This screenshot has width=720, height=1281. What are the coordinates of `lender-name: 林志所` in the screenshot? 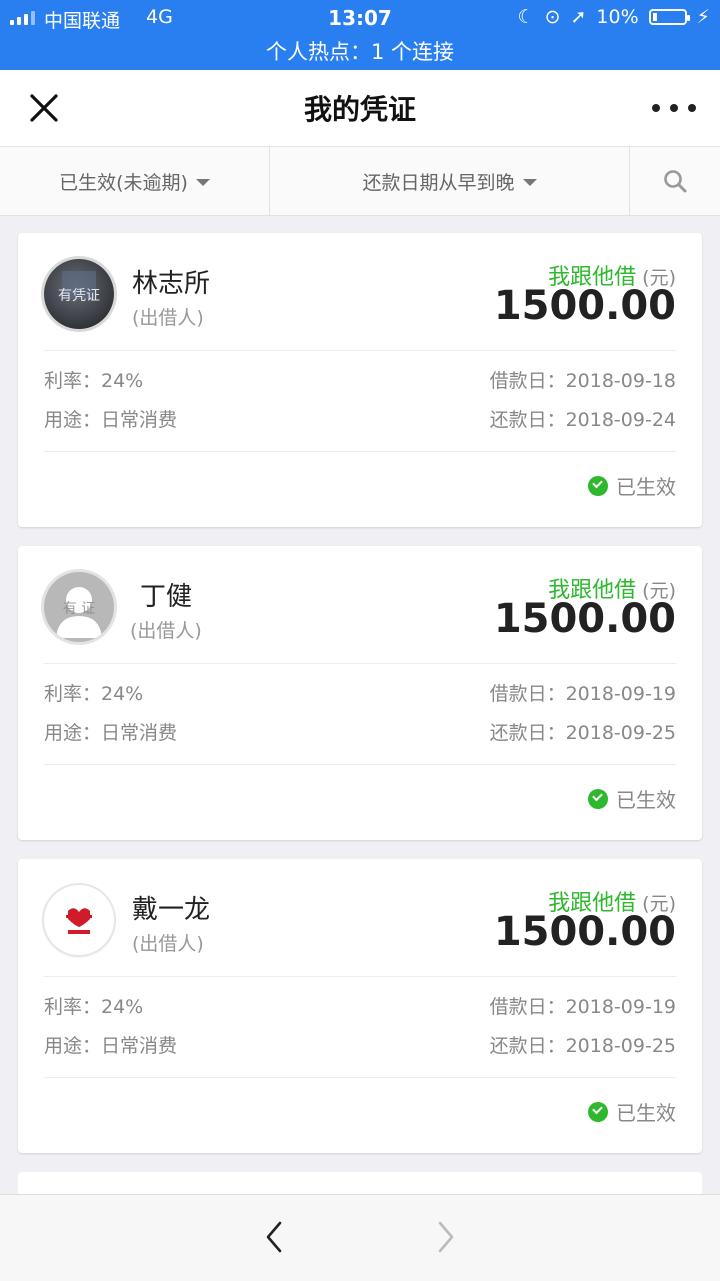 It's located at (171, 284).